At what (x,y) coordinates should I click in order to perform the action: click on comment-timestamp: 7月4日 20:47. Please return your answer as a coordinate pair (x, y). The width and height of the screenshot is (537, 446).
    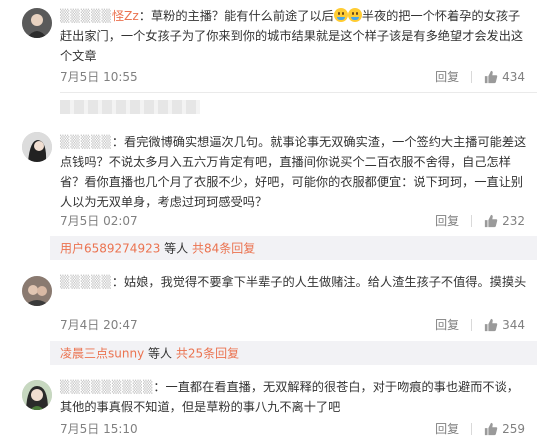
    Looking at the image, I should click on (99, 325).